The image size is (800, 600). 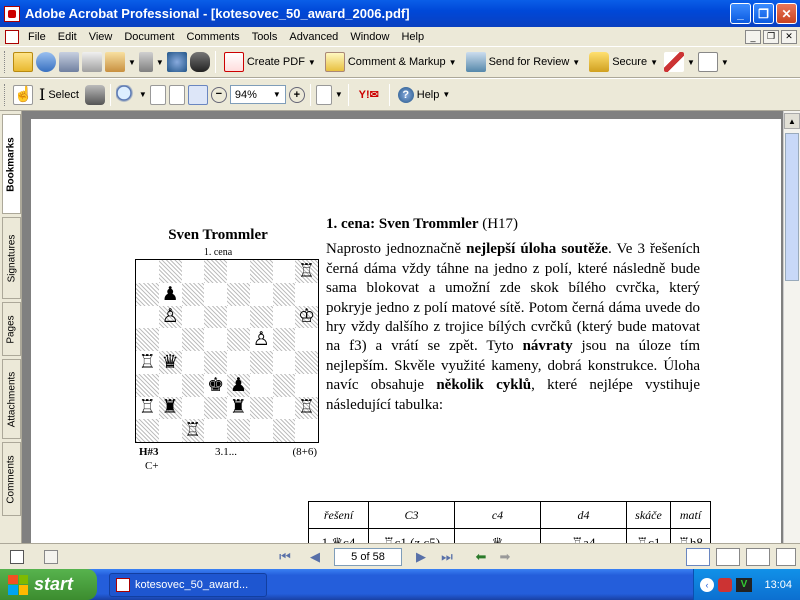 What do you see at coordinates (725, 62) in the screenshot?
I see `forms-dropdown-icon: ▼` at bounding box center [725, 62].